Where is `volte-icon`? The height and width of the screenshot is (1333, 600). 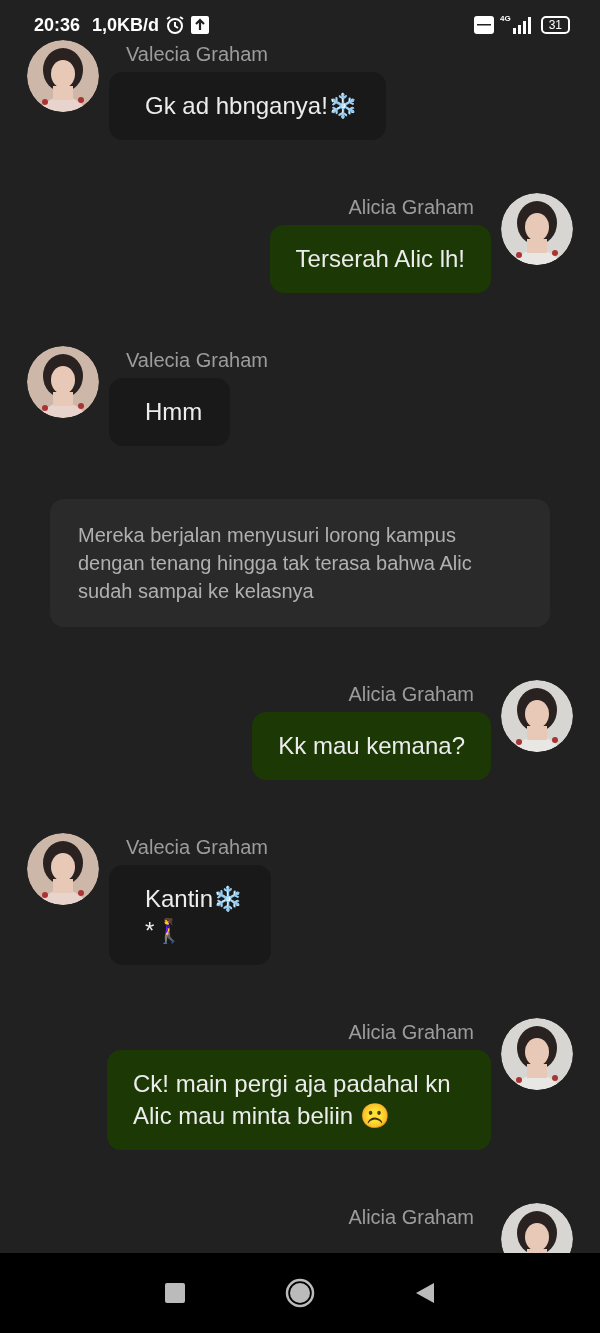
volte-icon is located at coordinates (483, 25).